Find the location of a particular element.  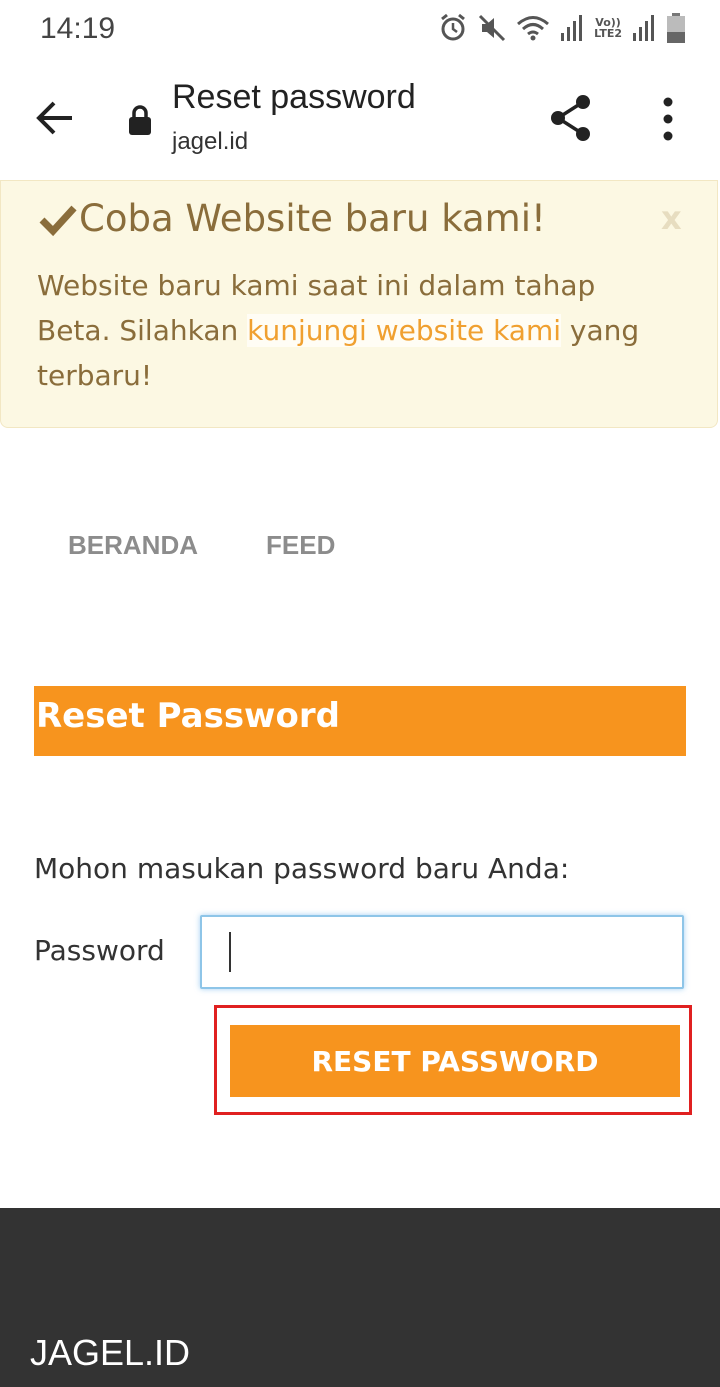

text-caret is located at coordinates (230, 952).